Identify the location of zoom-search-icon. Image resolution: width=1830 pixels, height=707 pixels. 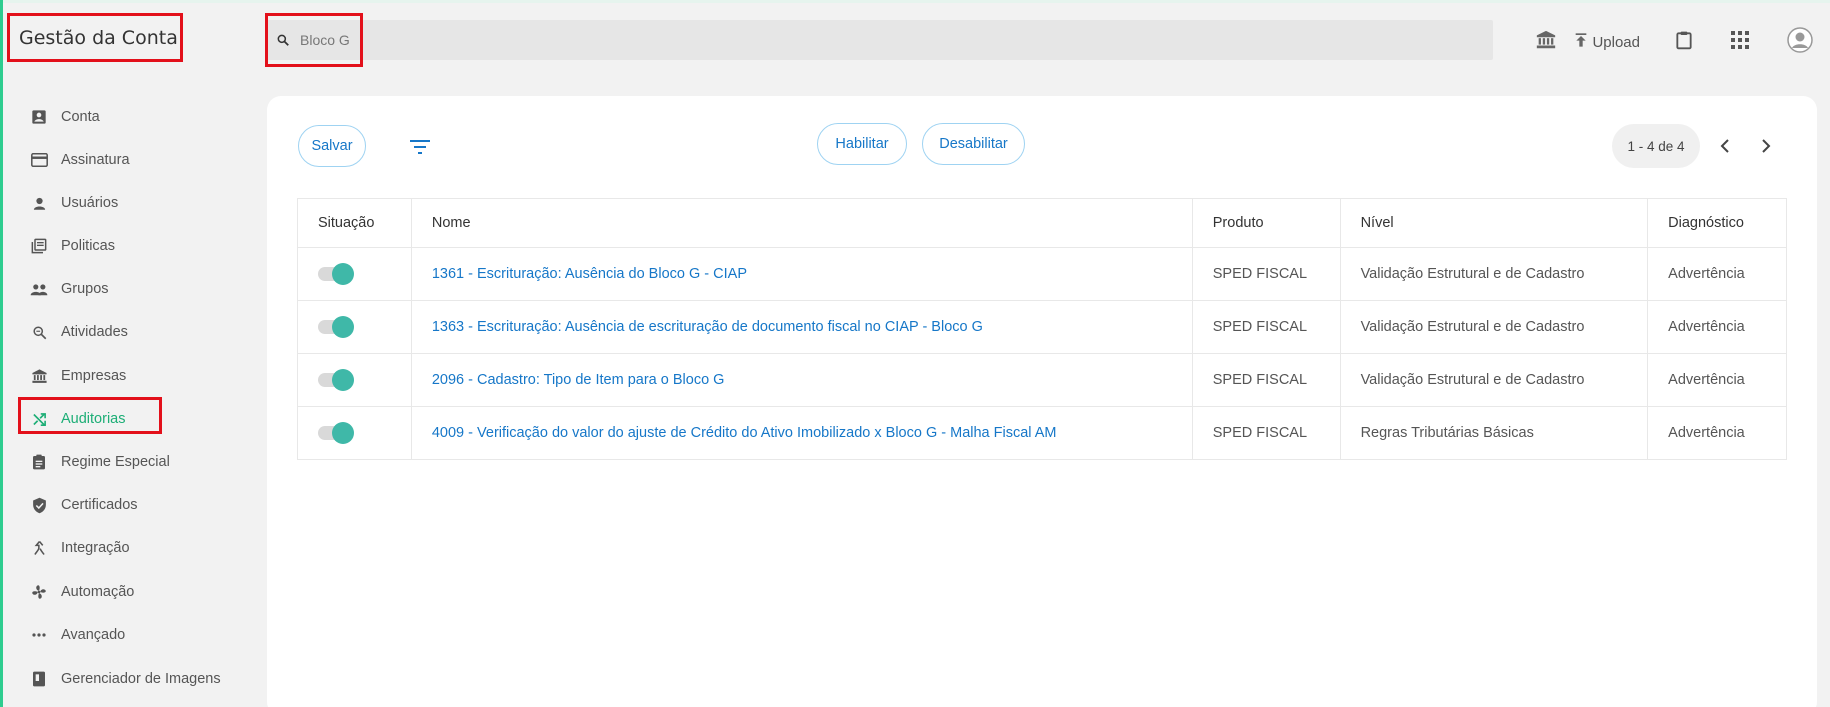
(39, 332).